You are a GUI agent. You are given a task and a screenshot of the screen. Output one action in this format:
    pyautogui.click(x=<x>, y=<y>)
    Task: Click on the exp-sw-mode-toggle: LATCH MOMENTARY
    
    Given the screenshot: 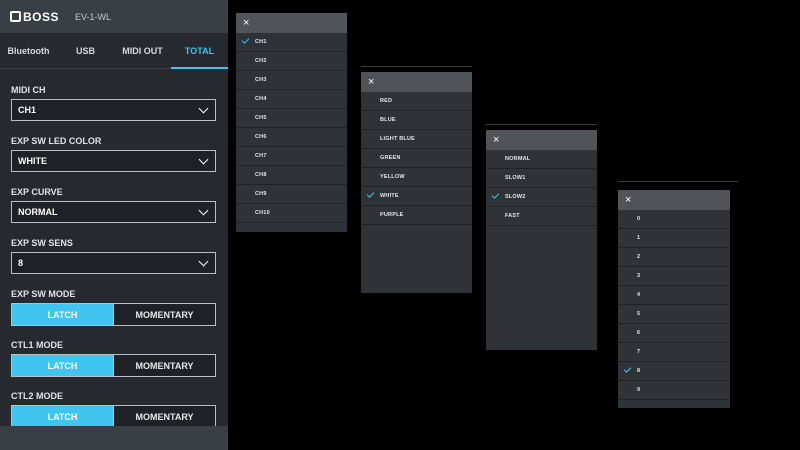 What is the action you would take?
    pyautogui.click(x=113, y=314)
    